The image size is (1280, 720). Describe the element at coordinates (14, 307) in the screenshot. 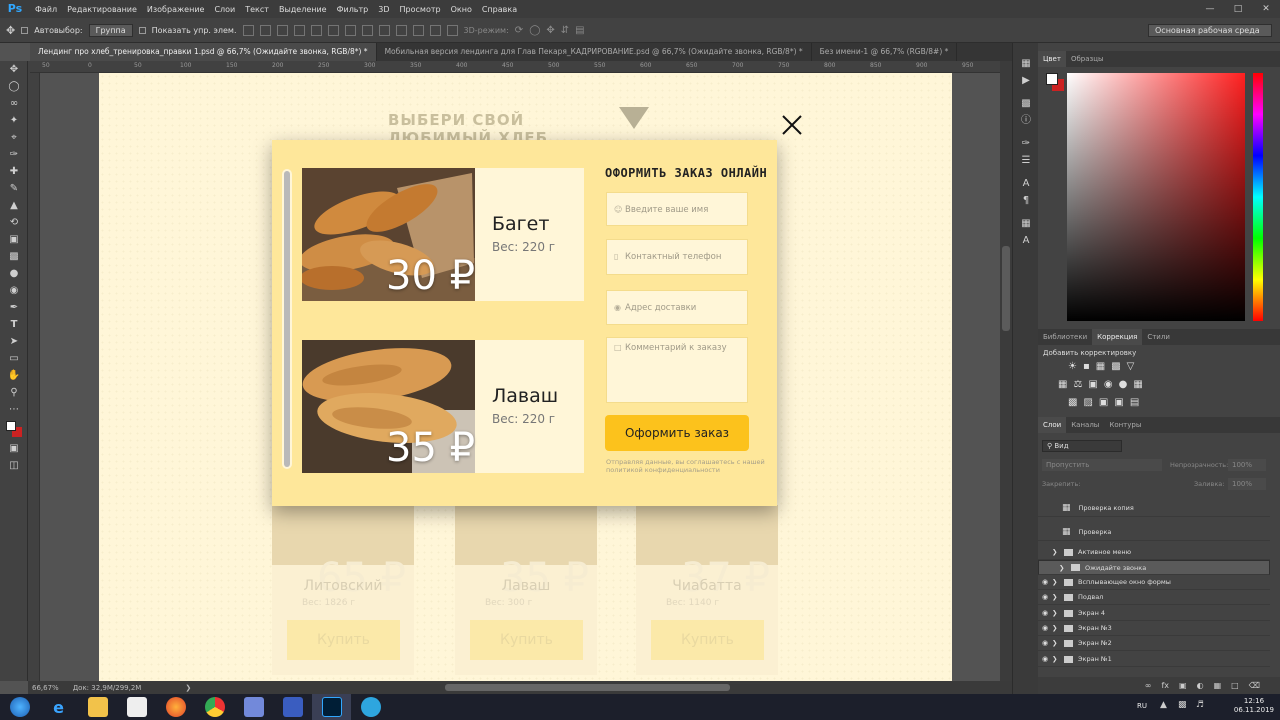

I see `pen-tool-icon: ✒` at that location.